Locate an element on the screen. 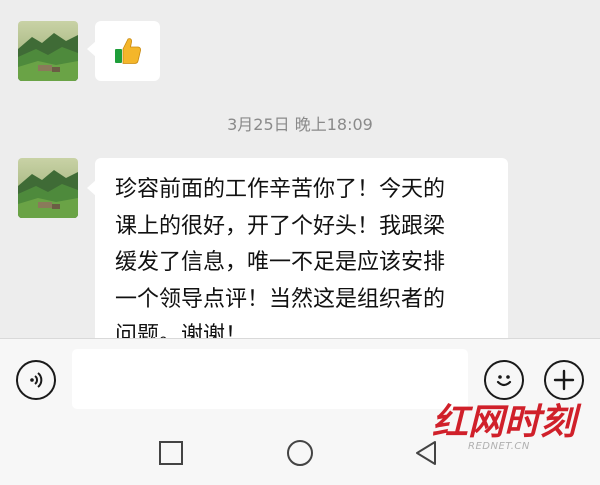 Image resolution: width=600 pixels, height=485 pixels. rednet-url: REDNET.CN is located at coordinates (499, 446).